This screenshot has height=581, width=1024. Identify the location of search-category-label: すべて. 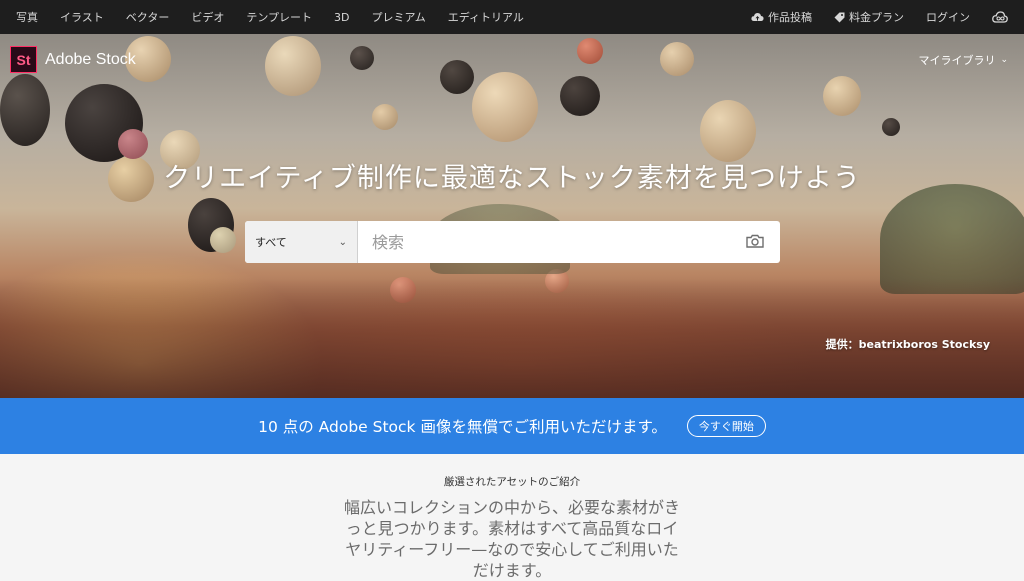
(271, 242).